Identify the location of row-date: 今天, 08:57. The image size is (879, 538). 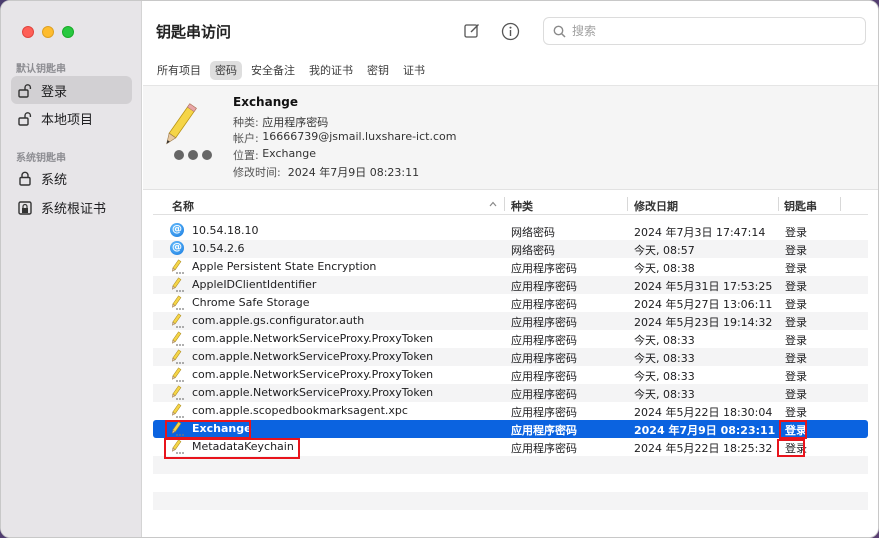
(664, 250).